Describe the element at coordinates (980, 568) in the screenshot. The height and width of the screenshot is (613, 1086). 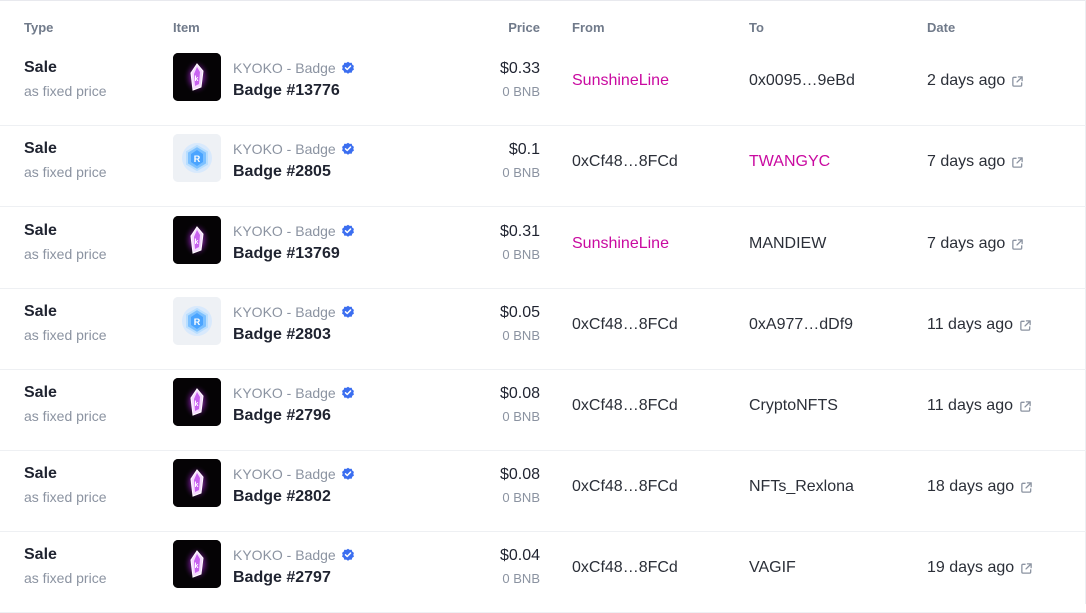
I see `date-link: 19 days ago` at that location.